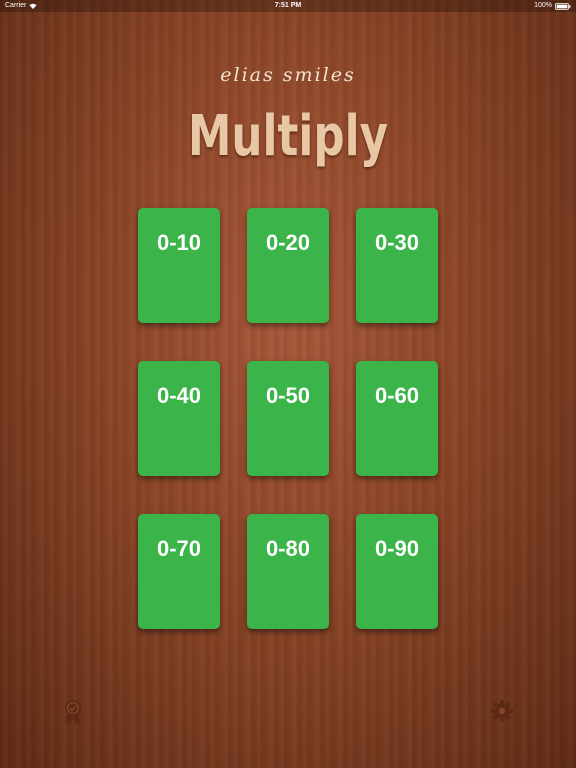 The width and height of the screenshot is (576, 768). What do you see at coordinates (179, 571) in the screenshot?
I see `range-card-0-70: 0-70` at bounding box center [179, 571].